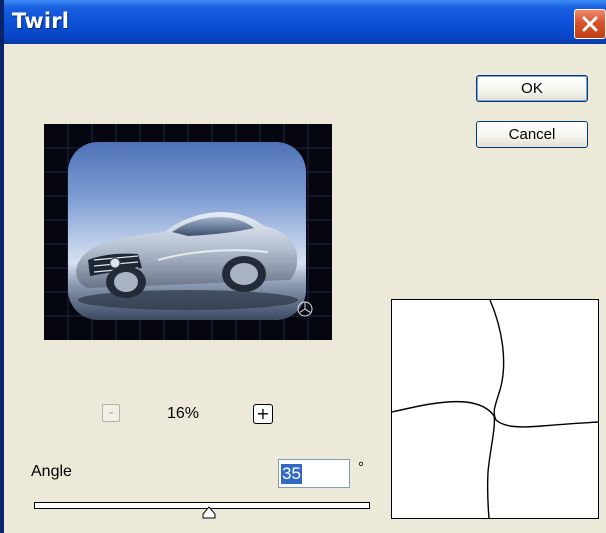 The height and width of the screenshot is (533, 606). I want to click on dialog-title: Twirl, so click(41, 21).